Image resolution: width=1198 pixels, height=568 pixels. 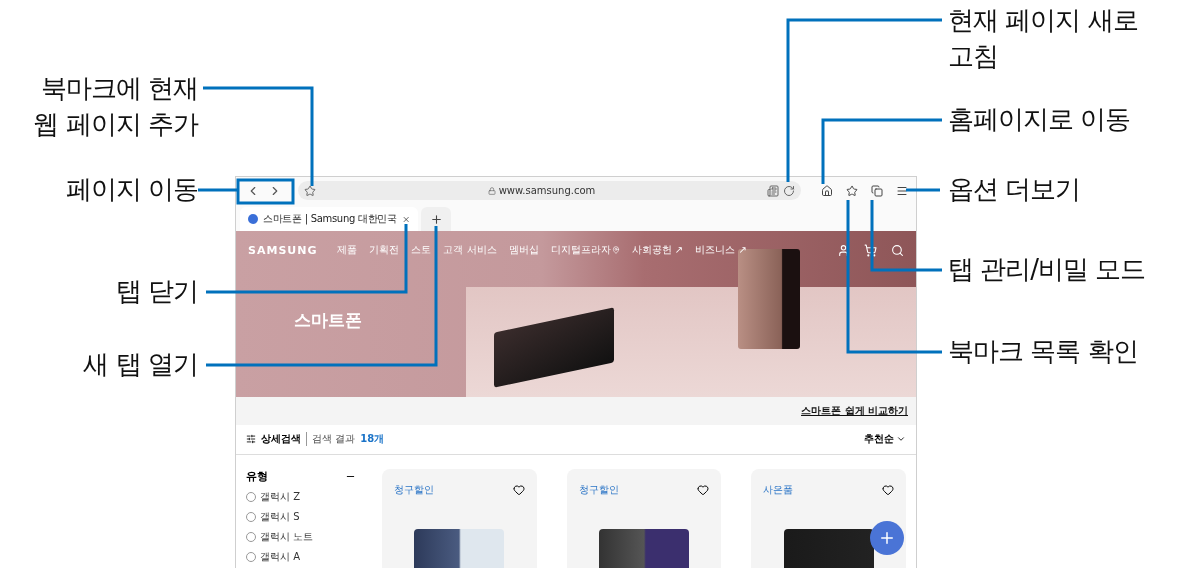 I want to click on home-icon, so click(x=827, y=190).